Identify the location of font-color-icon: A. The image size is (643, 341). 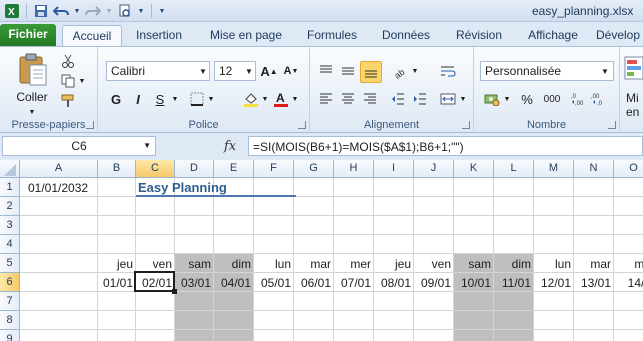
(281, 99).